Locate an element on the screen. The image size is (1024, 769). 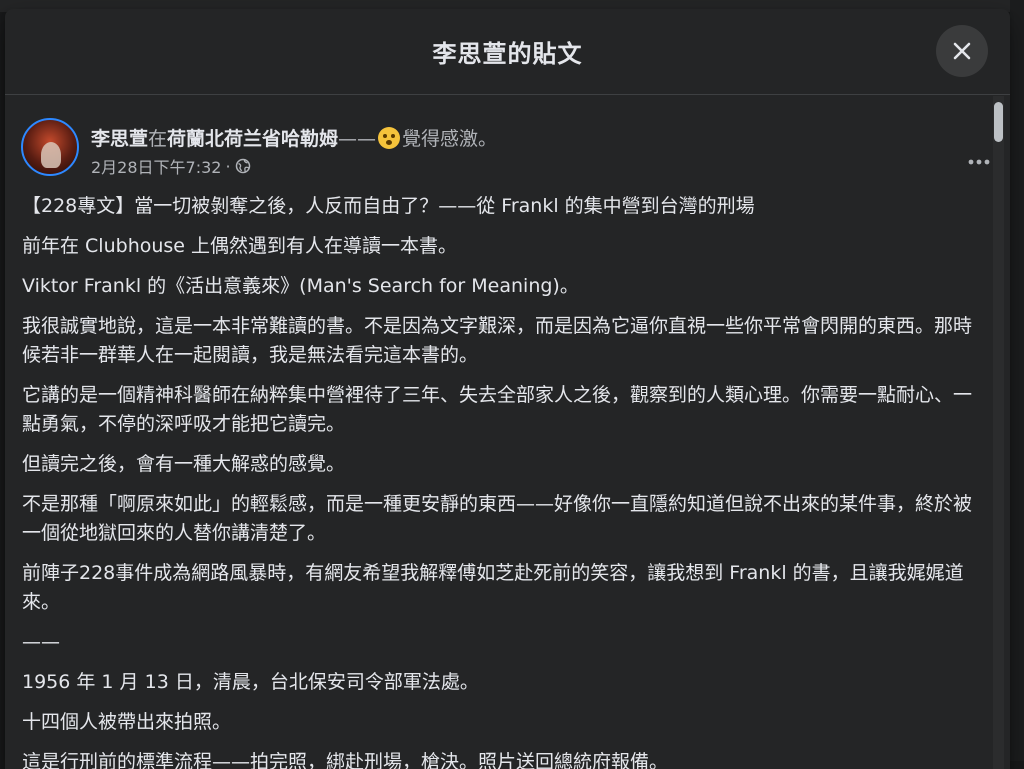
close-button is located at coordinates (962, 51).